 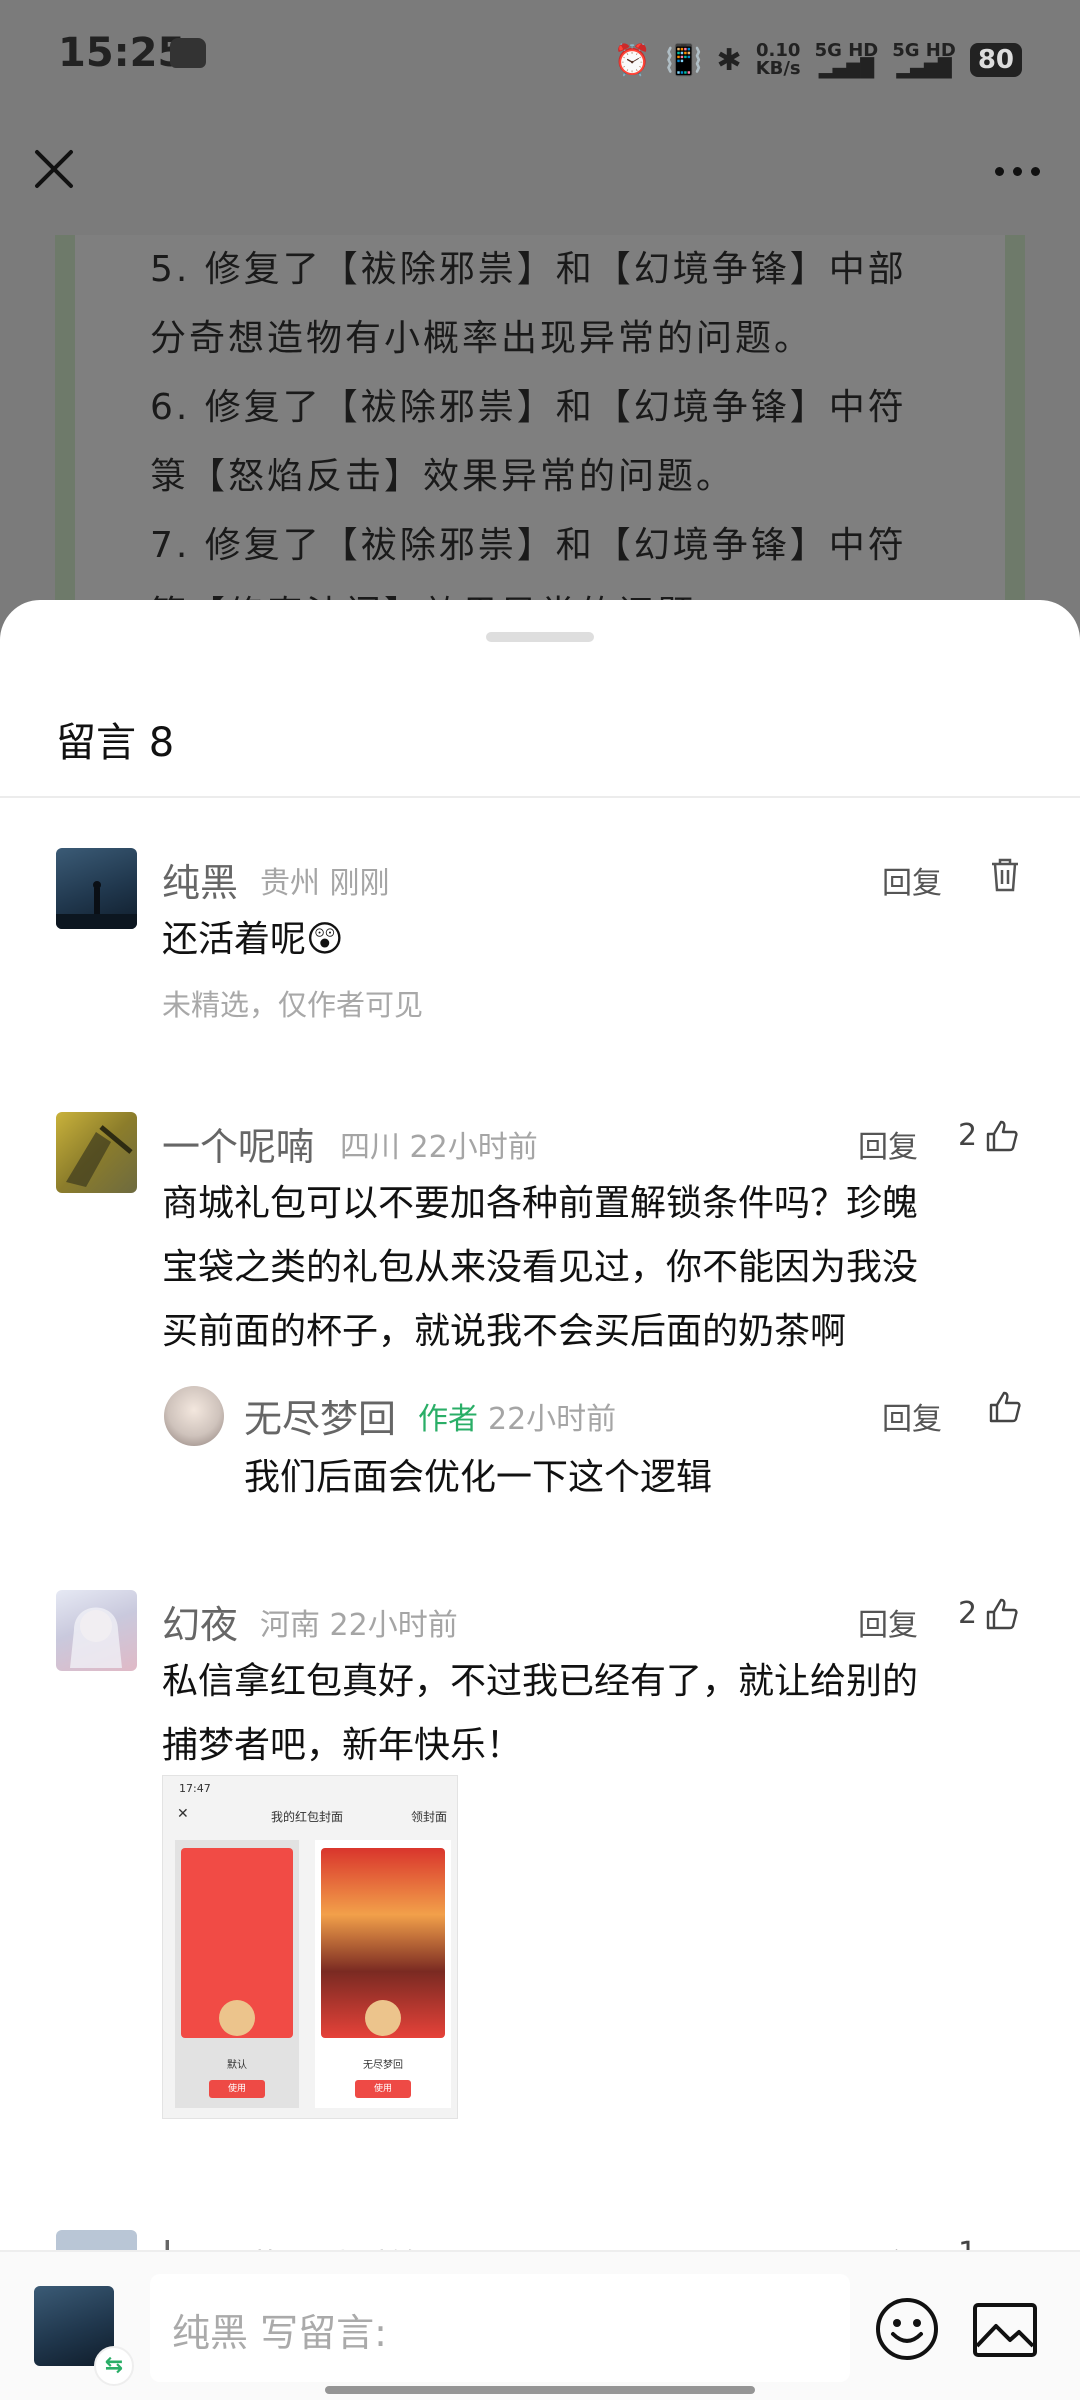 What do you see at coordinates (540, 637) in the screenshot?
I see `drag-handle` at bounding box center [540, 637].